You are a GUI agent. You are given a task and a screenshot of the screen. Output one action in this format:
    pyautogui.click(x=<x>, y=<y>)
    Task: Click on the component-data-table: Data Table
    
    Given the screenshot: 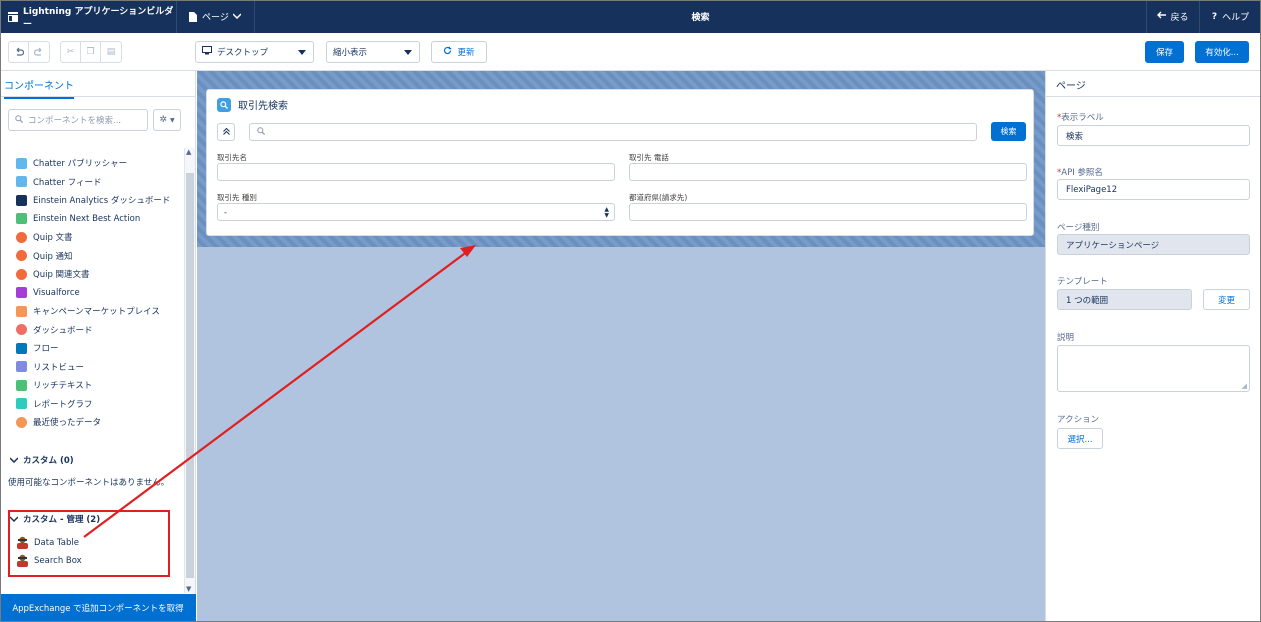 What is the action you would take?
    pyautogui.click(x=47, y=542)
    